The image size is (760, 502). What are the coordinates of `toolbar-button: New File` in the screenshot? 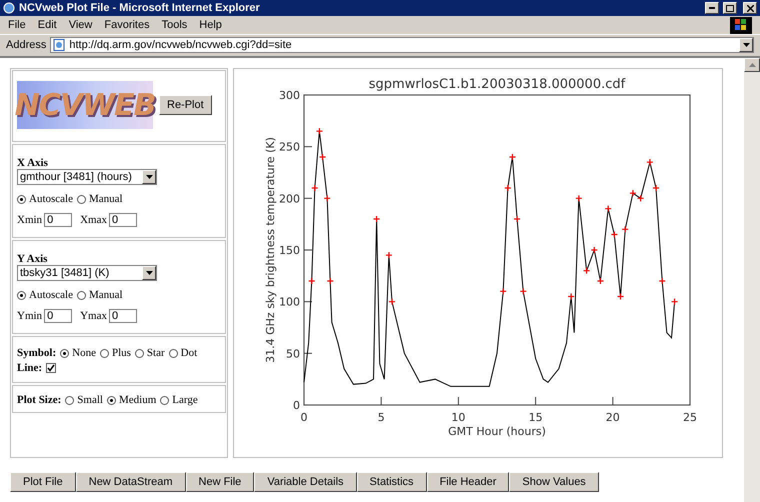 It's located at (220, 482).